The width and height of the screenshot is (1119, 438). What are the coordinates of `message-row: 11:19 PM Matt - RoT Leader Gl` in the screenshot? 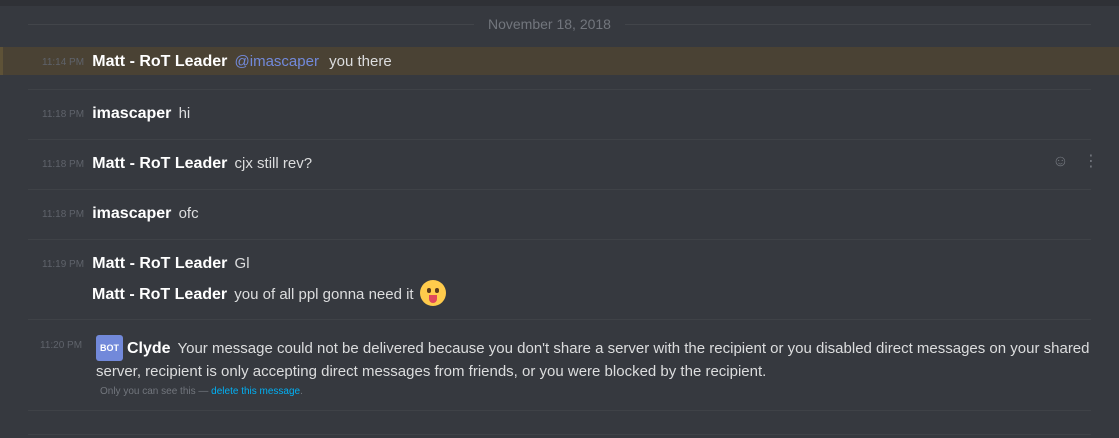 It's located at (146, 264).